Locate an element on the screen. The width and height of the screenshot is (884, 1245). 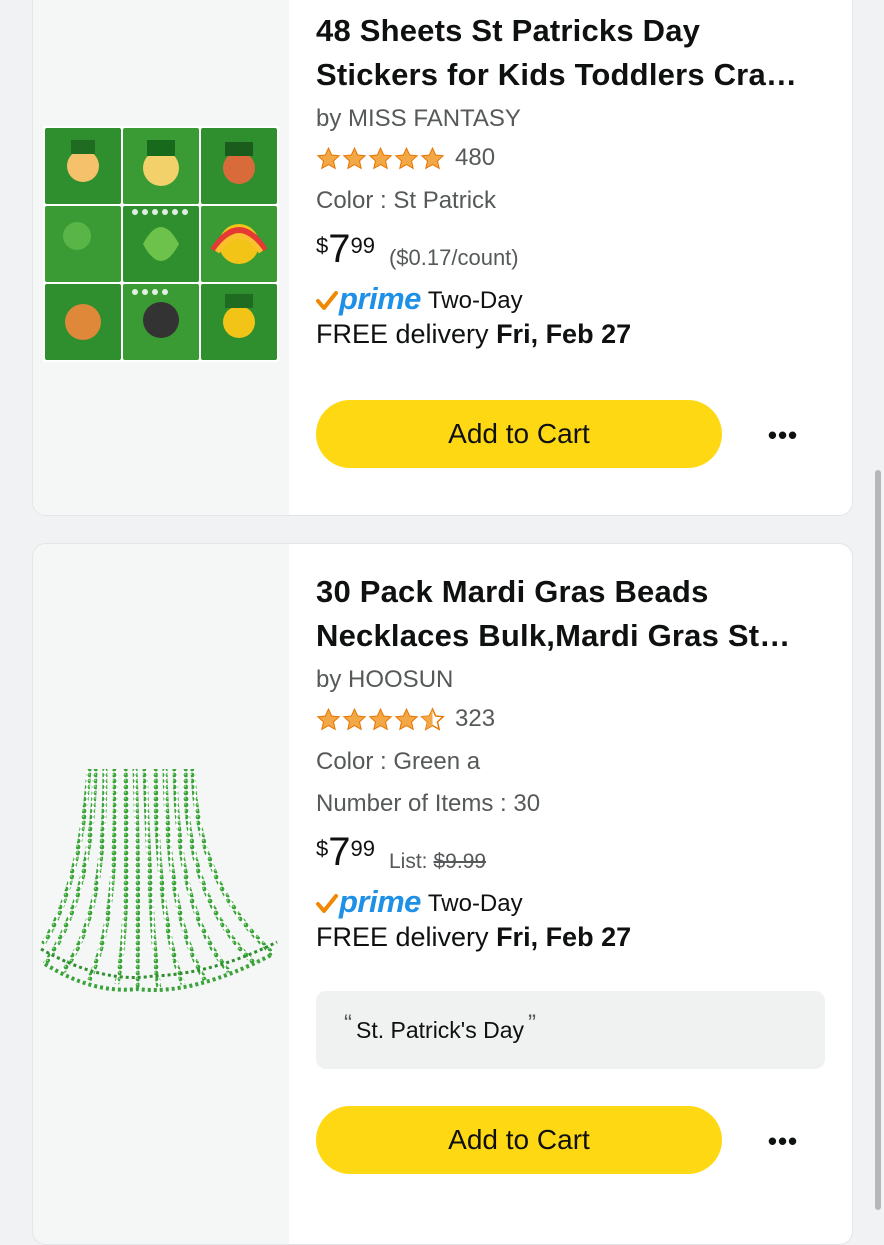
bead-necklaces-image is located at coordinates (159, 880).